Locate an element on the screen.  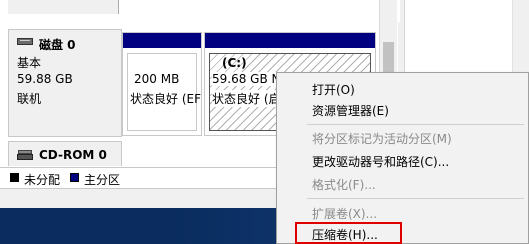
disk0-info-panel: 磁盘 0 基本 59.88 GB 联机 is located at coordinates (65, 83).